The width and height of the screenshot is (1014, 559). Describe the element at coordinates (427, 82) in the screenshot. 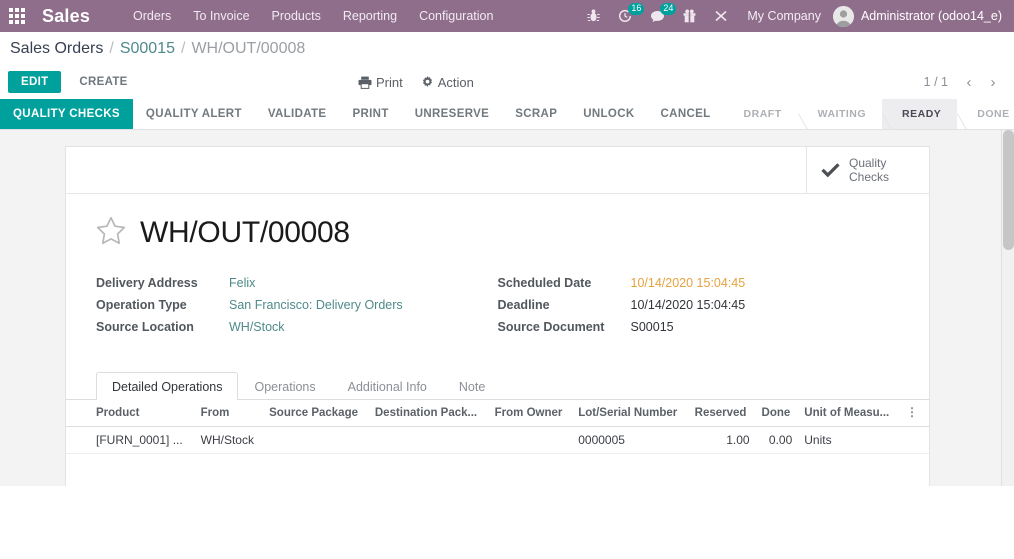

I see `gear-icon` at that location.